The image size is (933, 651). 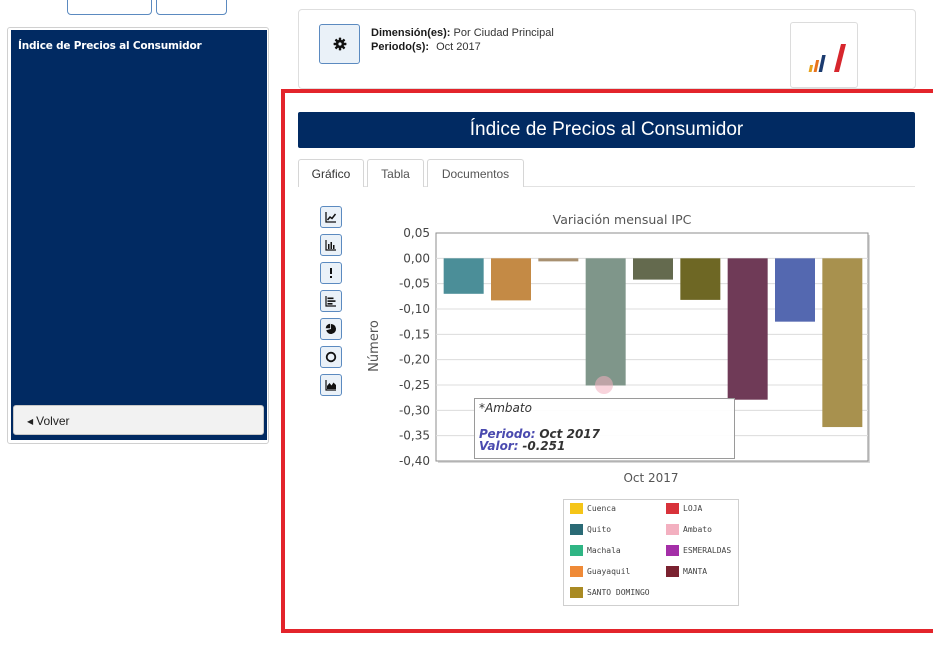 What do you see at coordinates (544, 446) in the screenshot?
I see `tooltip-value: -0.251` at bounding box center [544, 446].